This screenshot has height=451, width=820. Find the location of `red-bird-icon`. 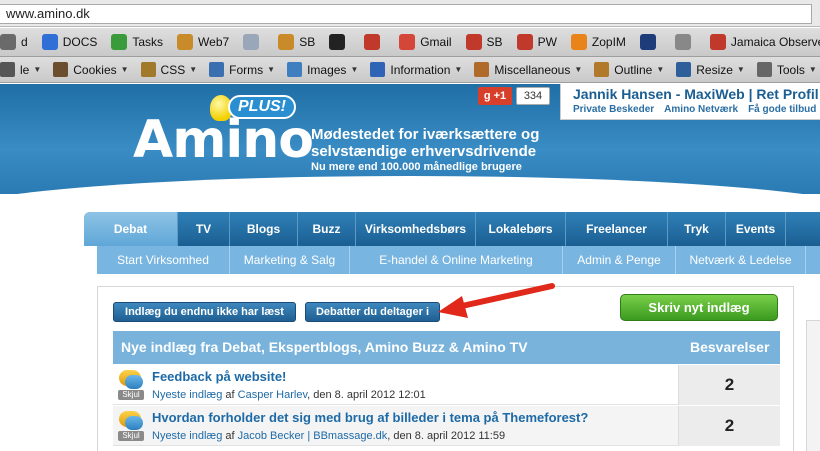

red-bird-icon is located at coordinates (372, 42).